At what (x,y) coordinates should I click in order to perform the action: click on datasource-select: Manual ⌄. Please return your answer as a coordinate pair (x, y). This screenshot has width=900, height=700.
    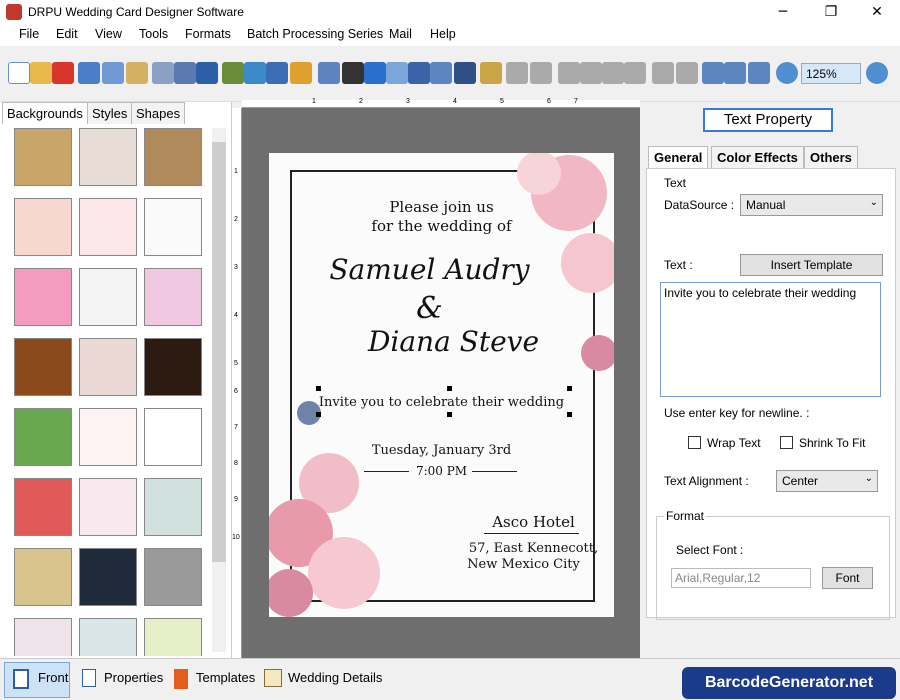
    Looking at the image, I should click on (811, 205).